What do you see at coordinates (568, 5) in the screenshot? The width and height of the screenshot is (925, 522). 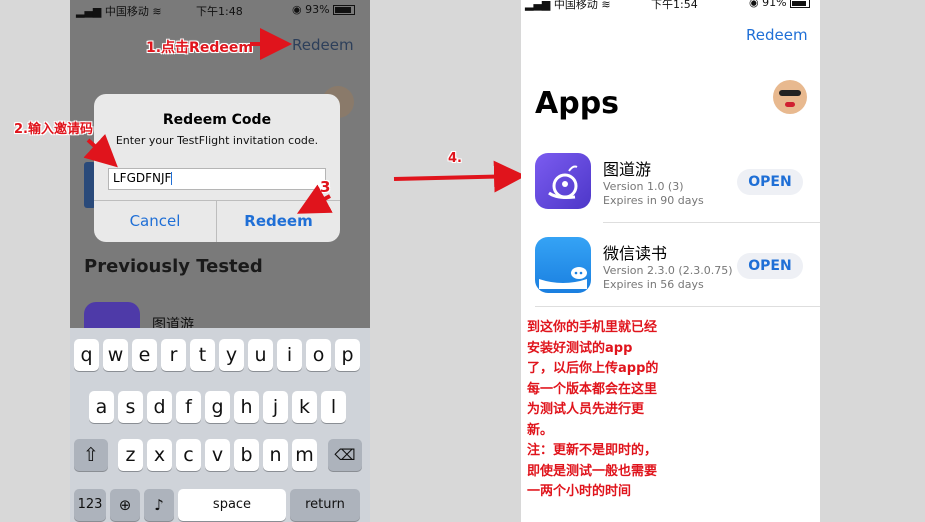 I see `right-status-carrier: ▂▄▆ 中国移动 ≋` at bounding box center [568, 5].